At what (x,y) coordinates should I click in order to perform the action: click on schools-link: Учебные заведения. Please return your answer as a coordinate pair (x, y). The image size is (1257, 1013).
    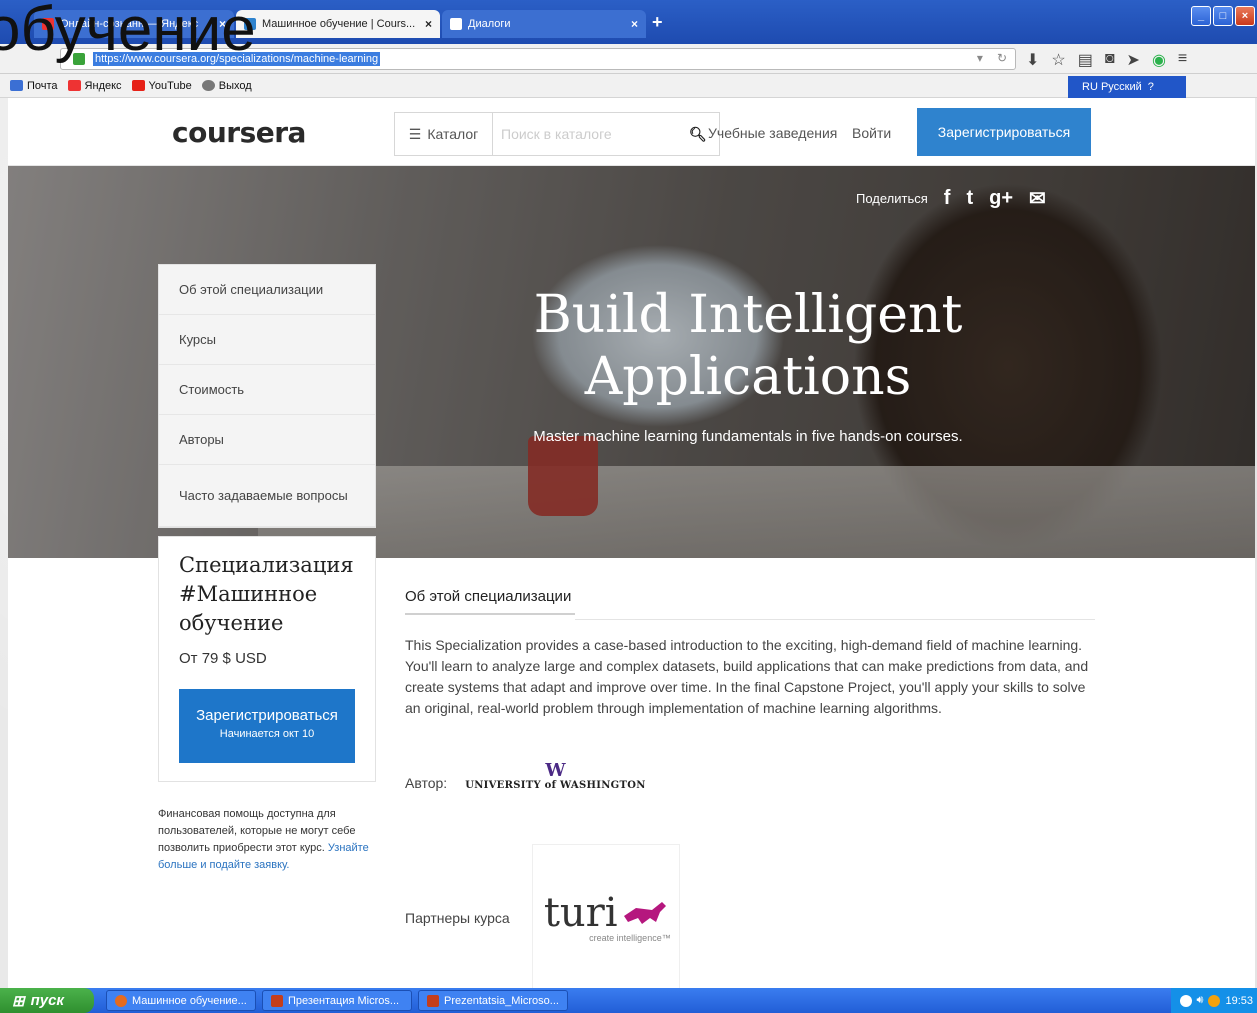
    Looking at the image, I should click on (772, 133).